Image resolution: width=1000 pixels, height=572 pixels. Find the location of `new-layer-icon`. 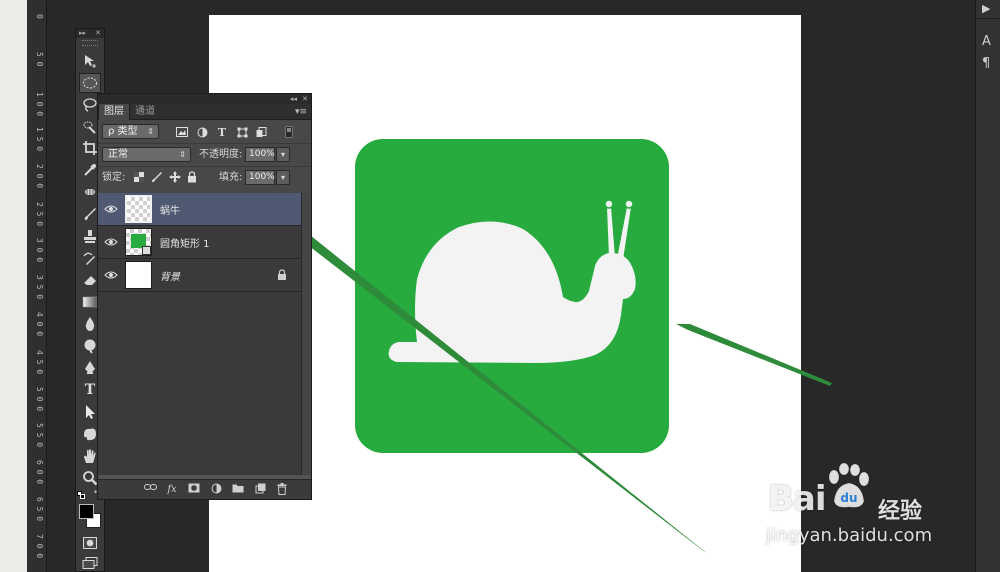

new-layer-icon is located at coordinates (260, 489).